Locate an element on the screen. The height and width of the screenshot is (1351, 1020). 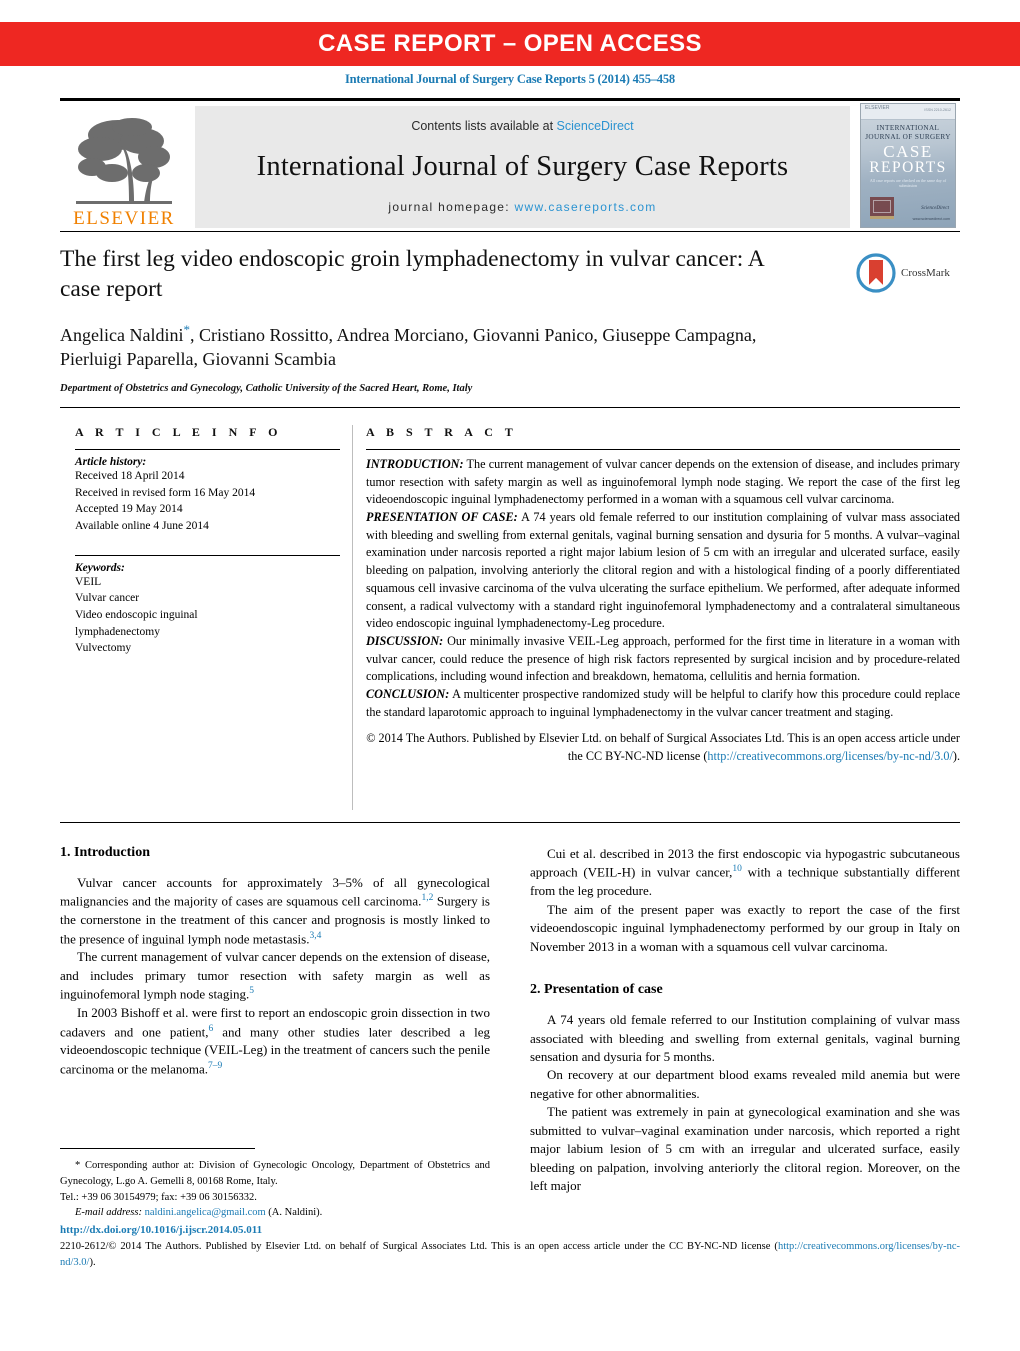
sciencedirect-link: ScienceDirect is located at coordinates (595, 126).